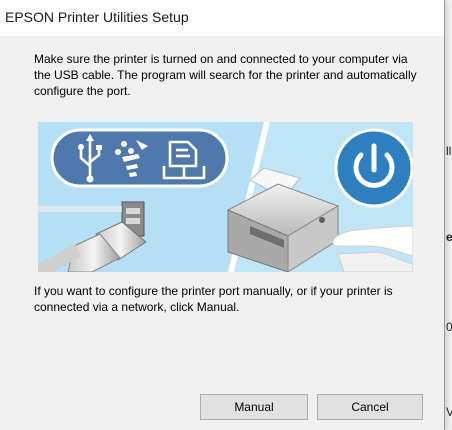 The height and width of the screenshot is (430, 452). I want to click on background-window-text: V, so click(449, 412).